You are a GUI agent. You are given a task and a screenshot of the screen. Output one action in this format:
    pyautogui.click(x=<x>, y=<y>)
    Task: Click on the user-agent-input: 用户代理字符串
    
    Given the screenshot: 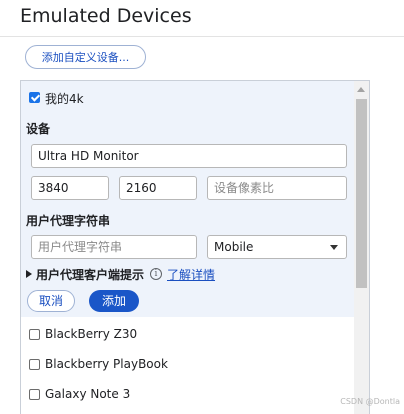 What is the action you would take?
    pyautogui.click(x=114, y=247)
    